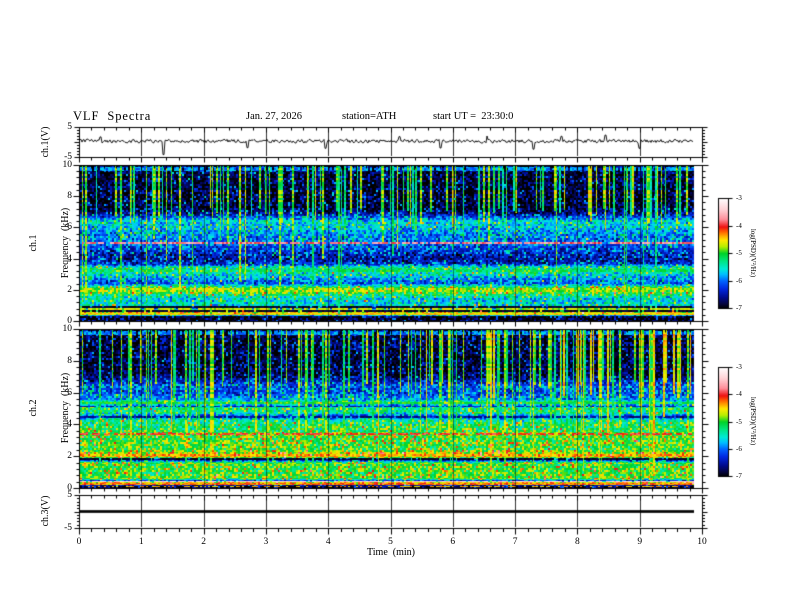 Image resolution: width=792 pixels, height=612 pixels. Describe the element at coordinates (45, 511) in the screenshot. I see `y-axis-label-ch3v: ch.3(V)` at that location.